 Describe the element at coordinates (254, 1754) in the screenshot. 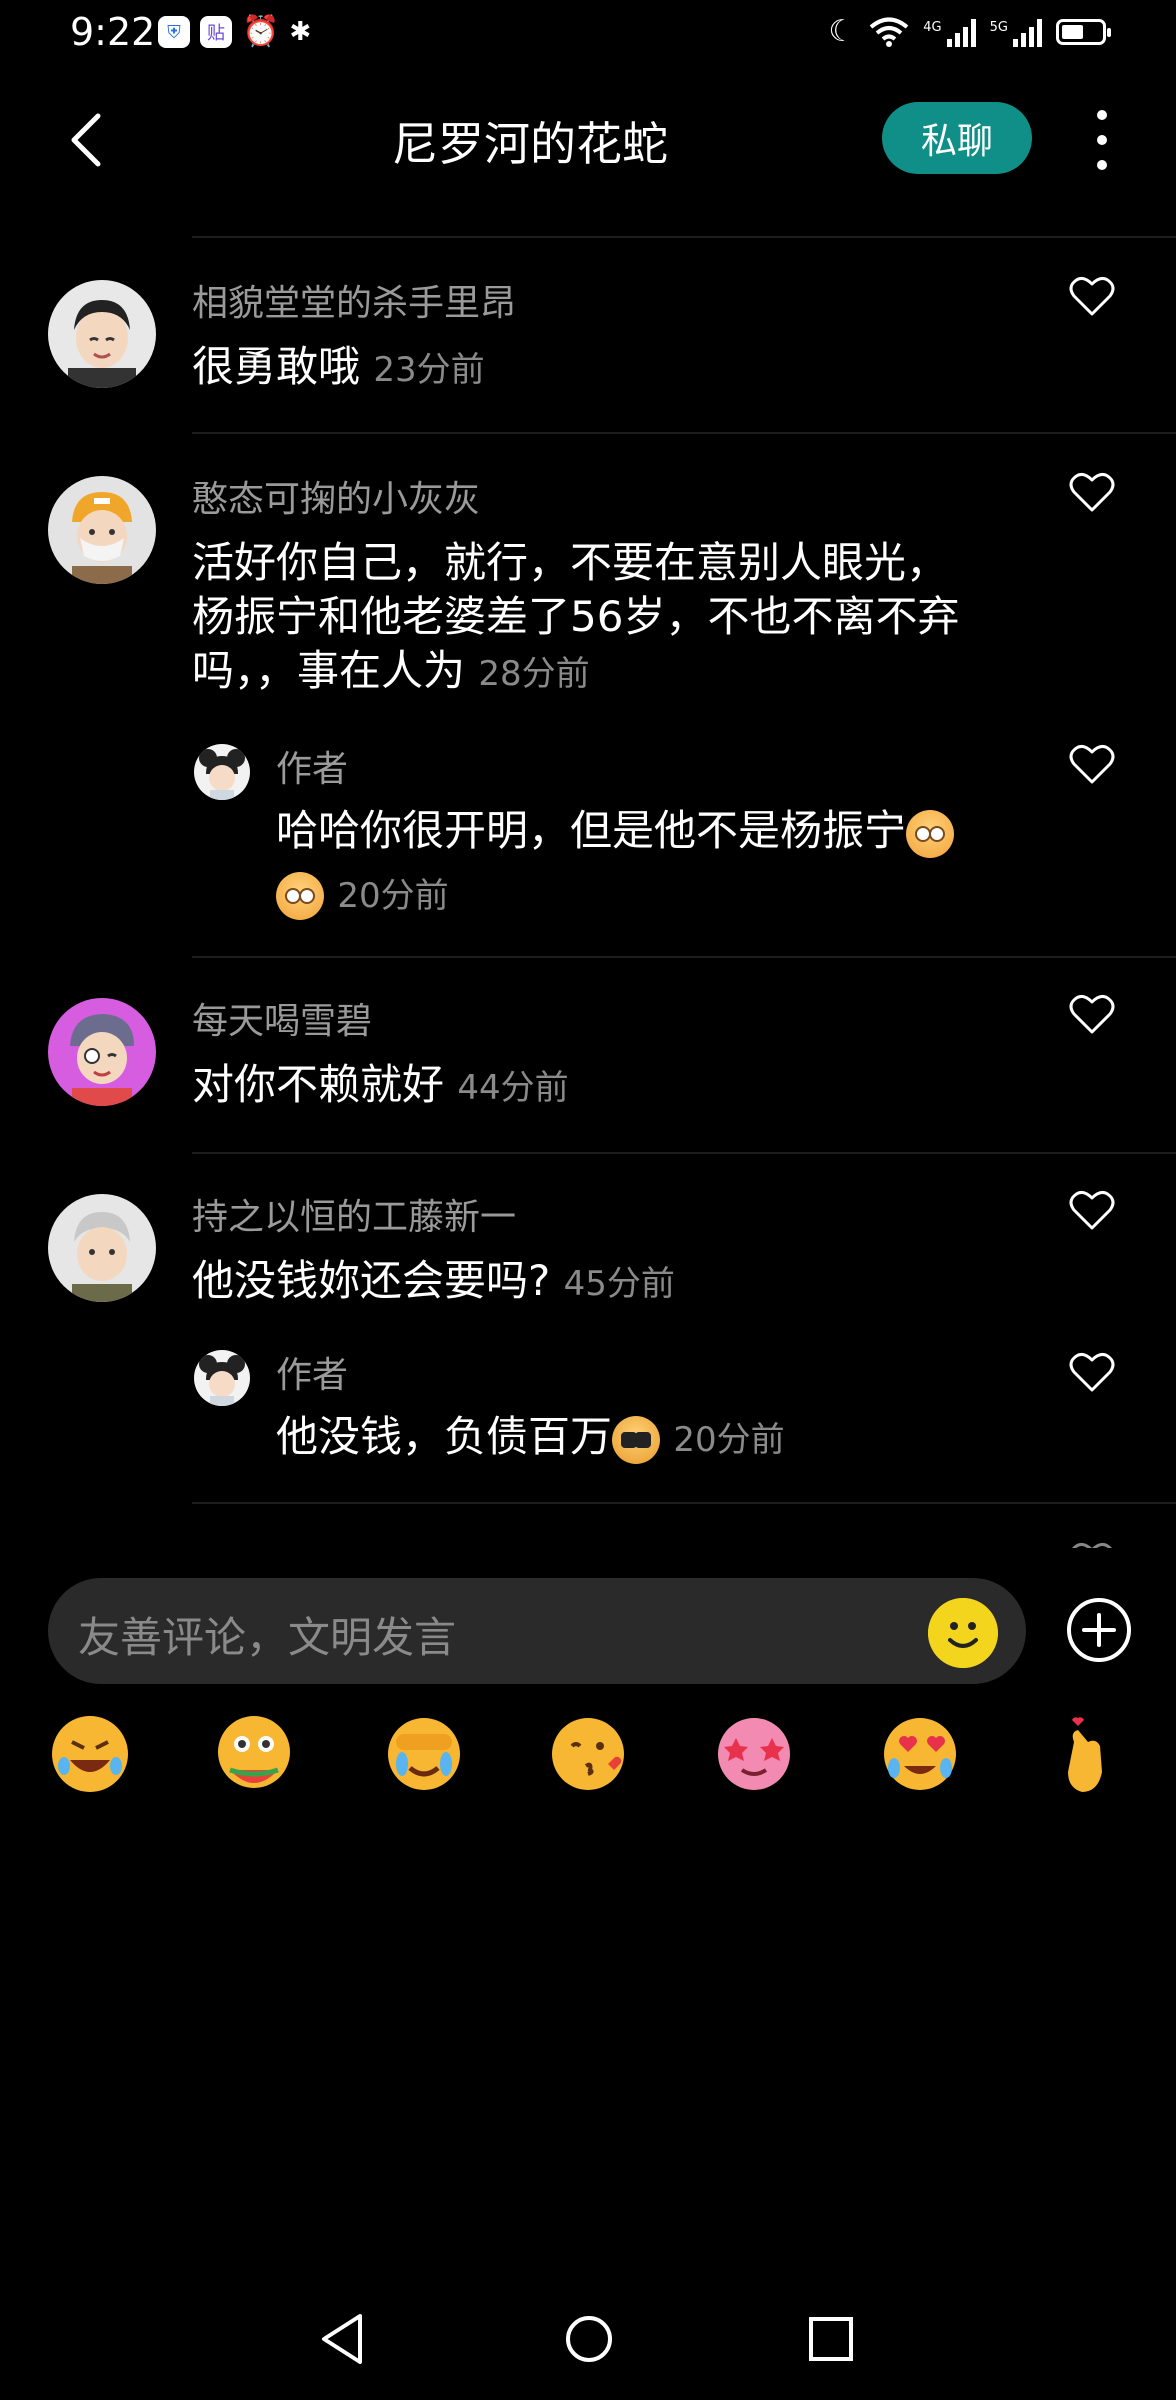

I see `watermelon-eating-emoji` at that location.